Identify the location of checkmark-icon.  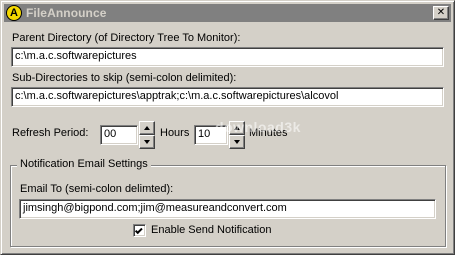
(138, 229).